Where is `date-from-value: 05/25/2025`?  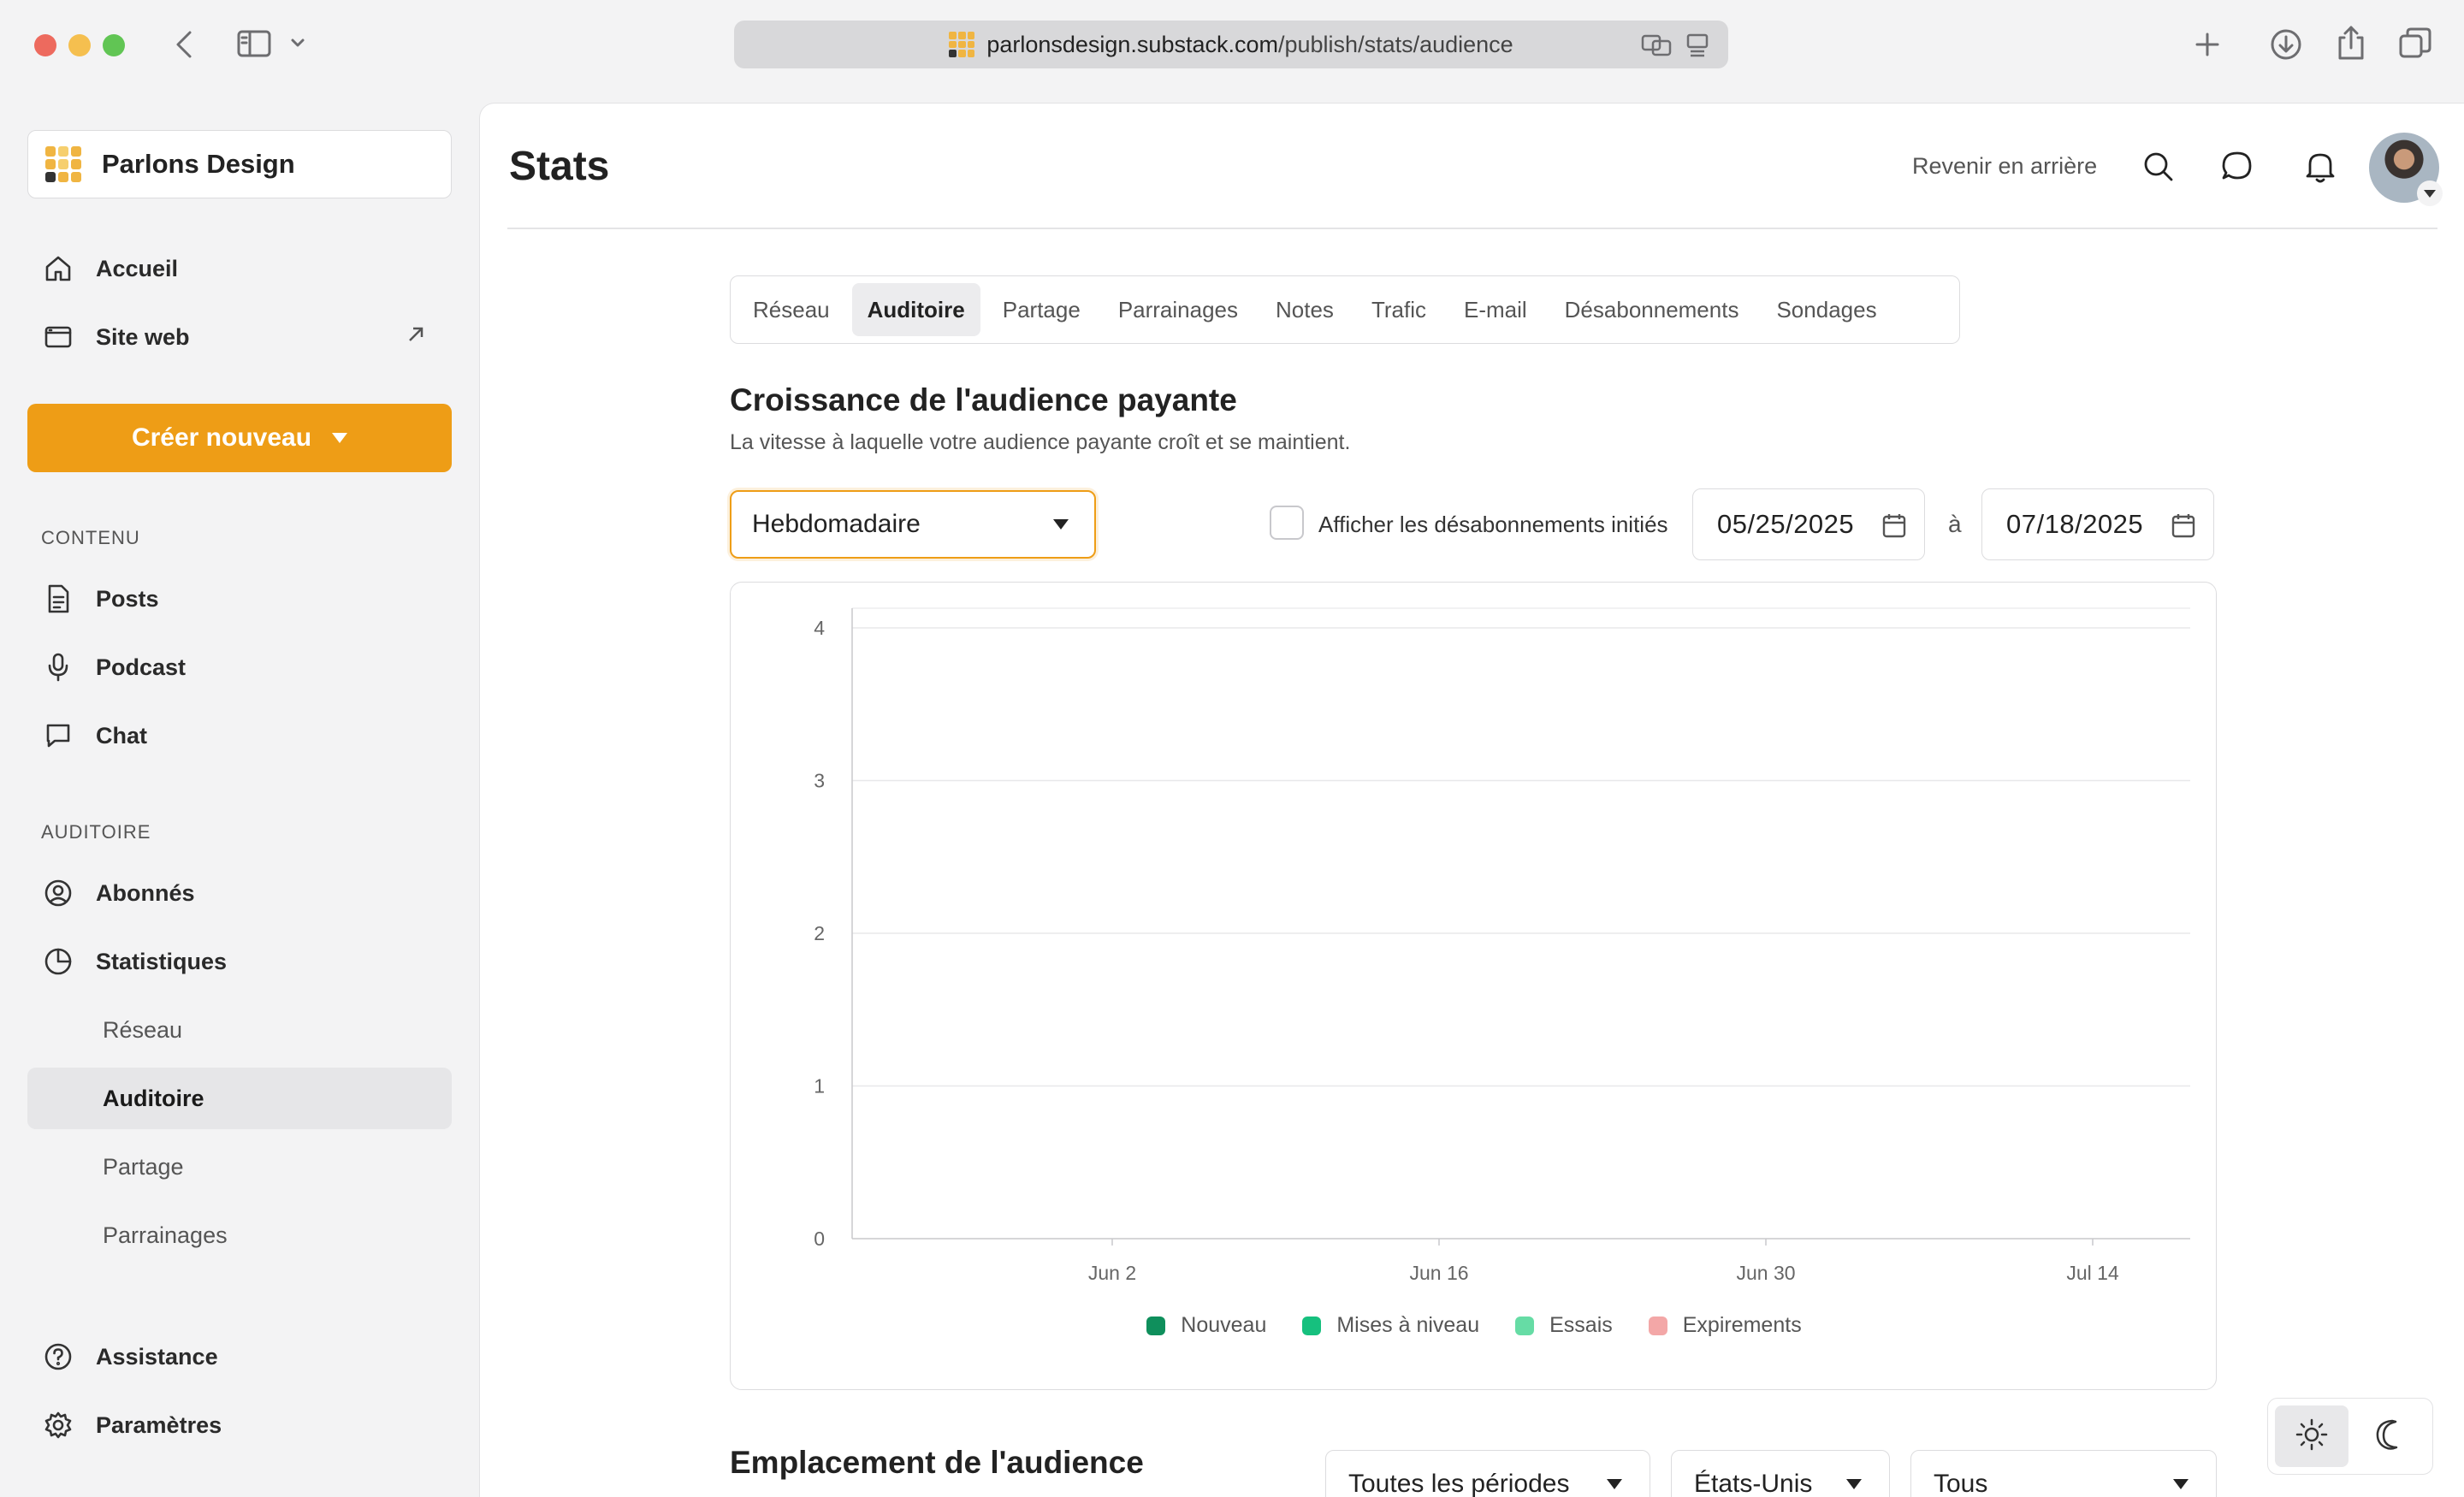 date-from-value: 05/25/2025 is located at coordinates (1786, 524).